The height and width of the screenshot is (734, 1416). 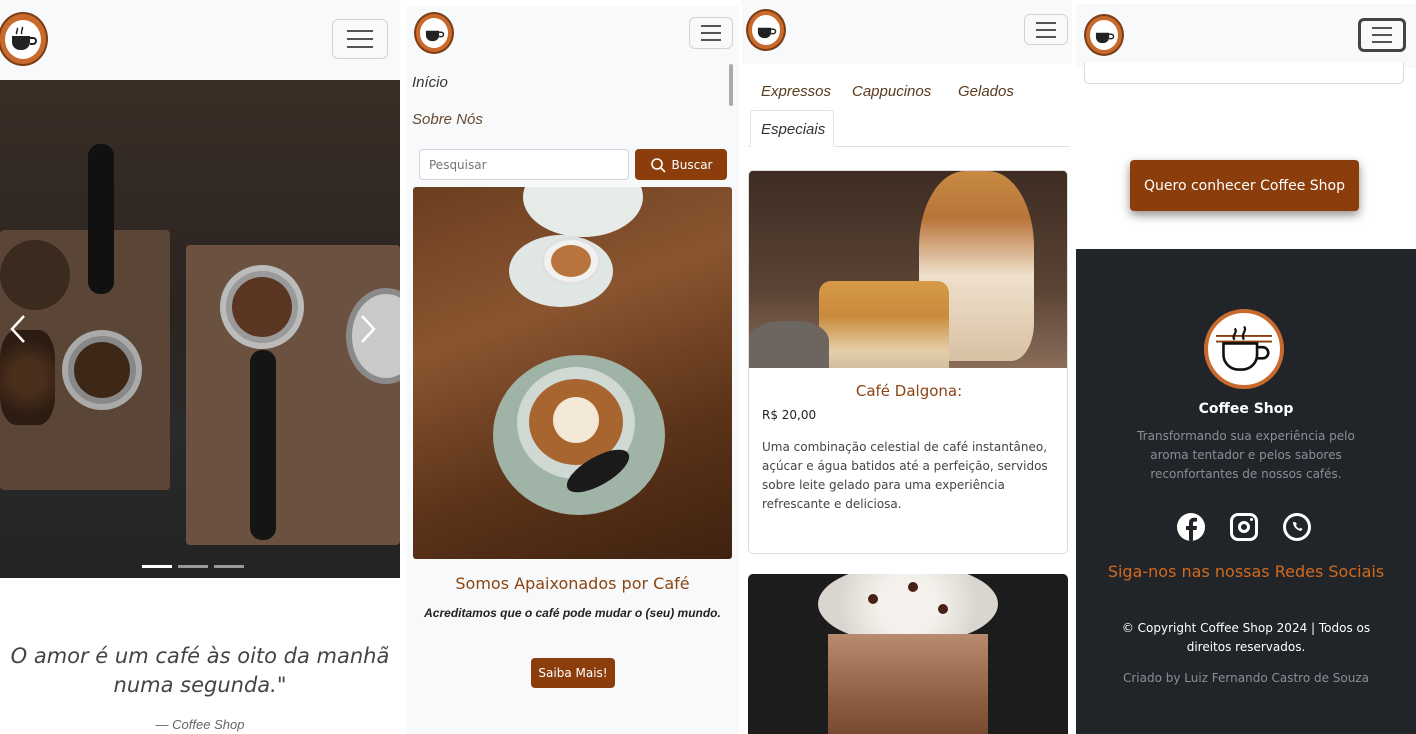 What do you see at coordinates (1191, 527) in the screenshot?
I see `facebook-icon` at bounding box center [1191, 527].